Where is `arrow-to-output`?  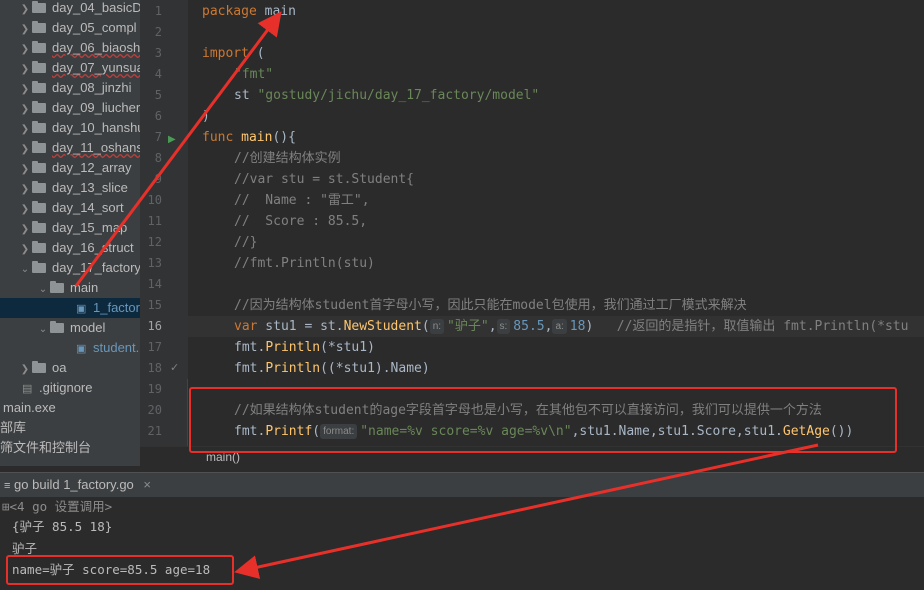
arrow-to-output is located at coordinates (526, 511).